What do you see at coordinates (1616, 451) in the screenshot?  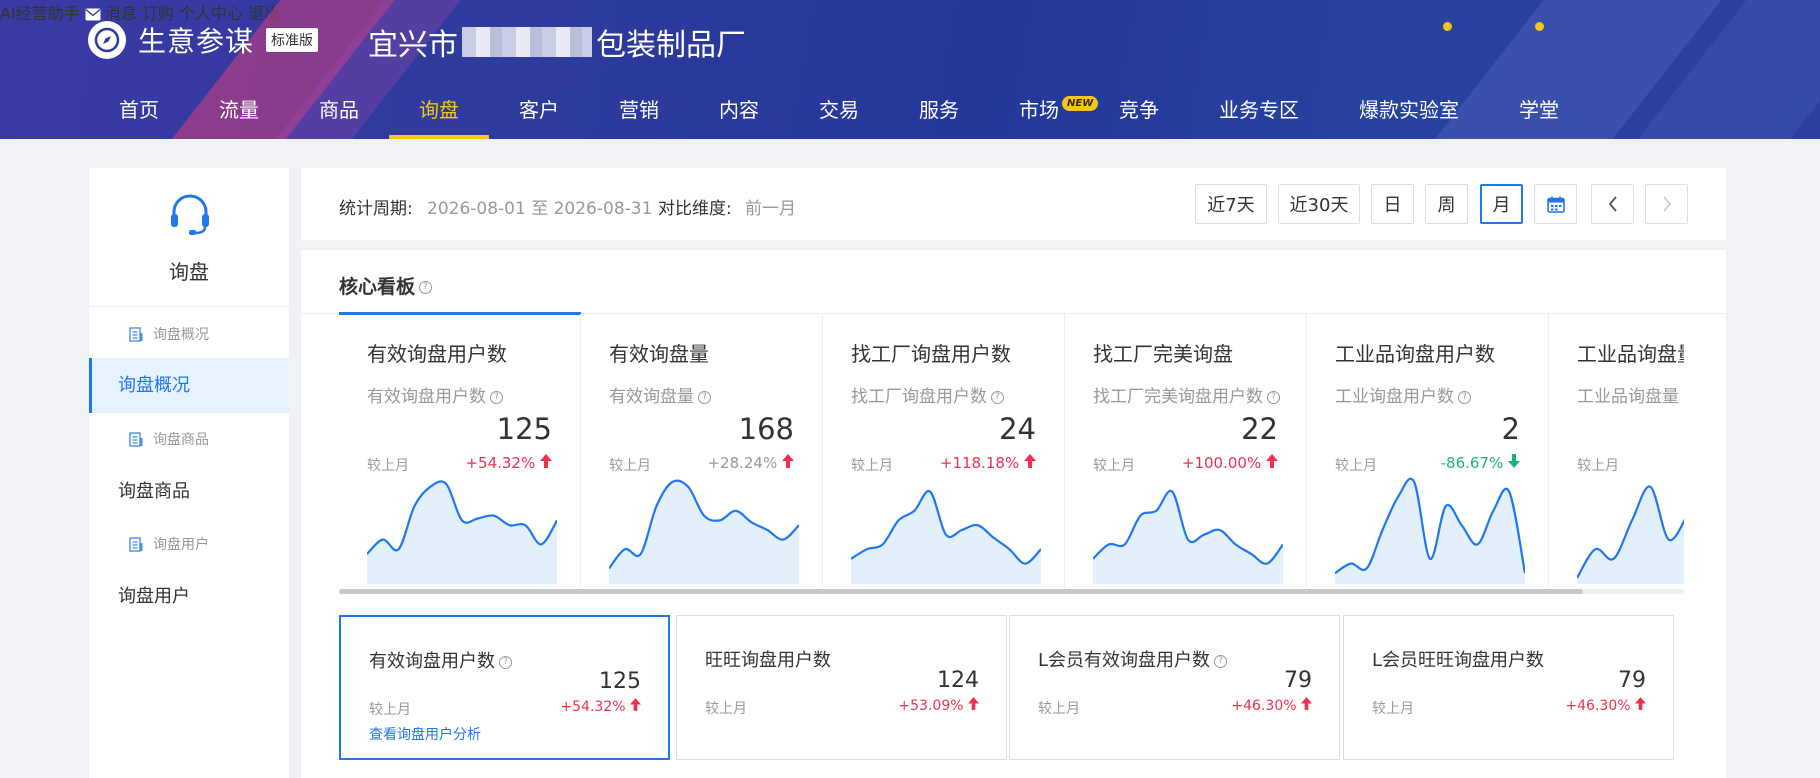 I see `metric-card: 工业品询盘量 工业品询盘量 较上月` at bounding box center [1616, 451].